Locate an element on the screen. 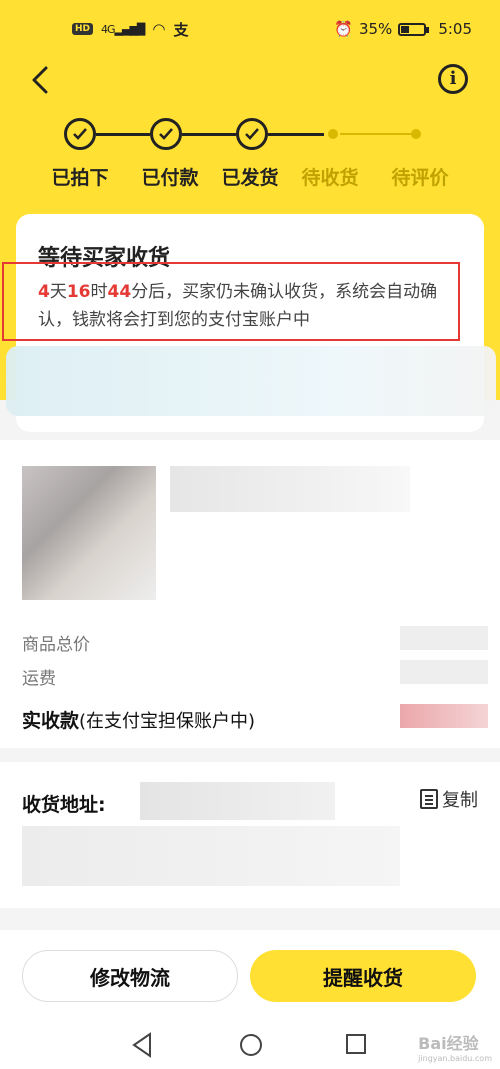 The image size is (500, 1069). modify-logistics-button: 修改物流 is located at coordinates (130, 976).